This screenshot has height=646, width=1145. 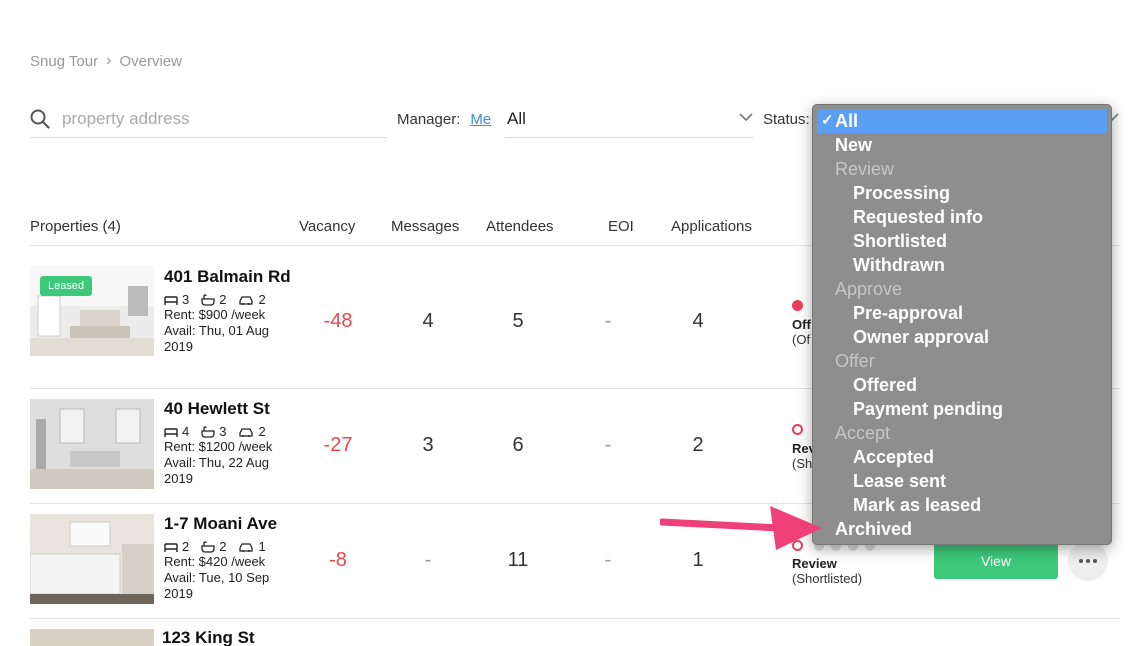 I want to click on view-button: View, so click(x=996, y=561).